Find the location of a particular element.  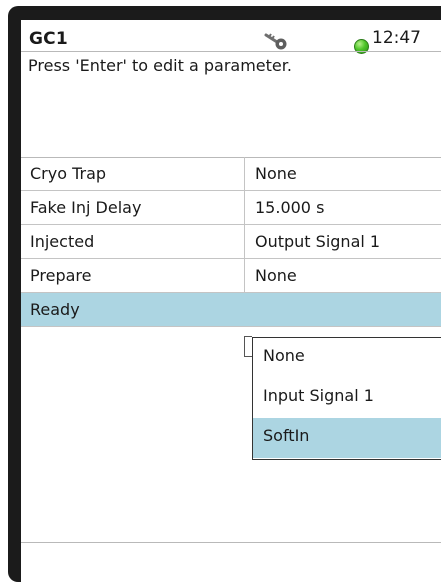

parameter-name: Injected is located at coordinates (62, 241).